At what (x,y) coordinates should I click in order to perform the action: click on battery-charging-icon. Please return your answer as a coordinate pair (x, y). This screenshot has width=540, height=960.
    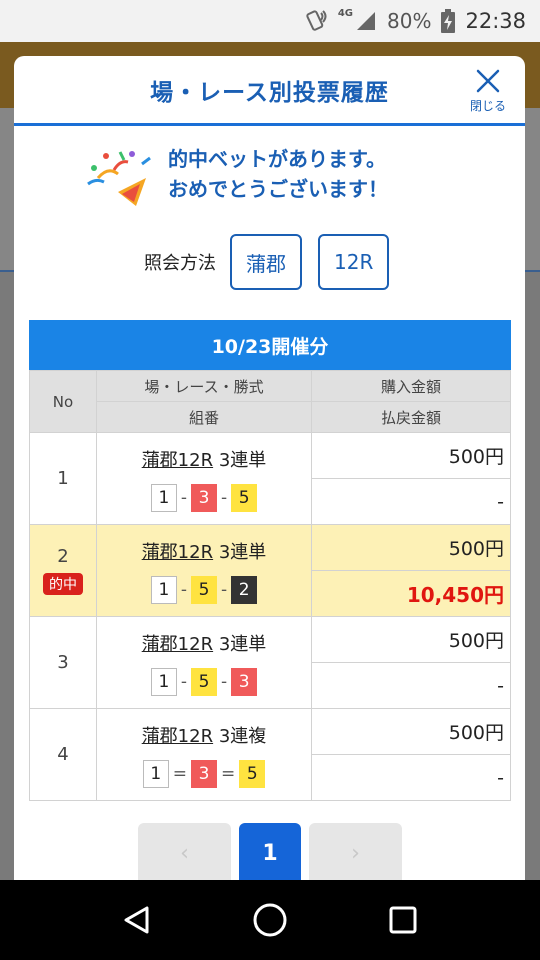
    Looking at the image, I should click on (448, 21).